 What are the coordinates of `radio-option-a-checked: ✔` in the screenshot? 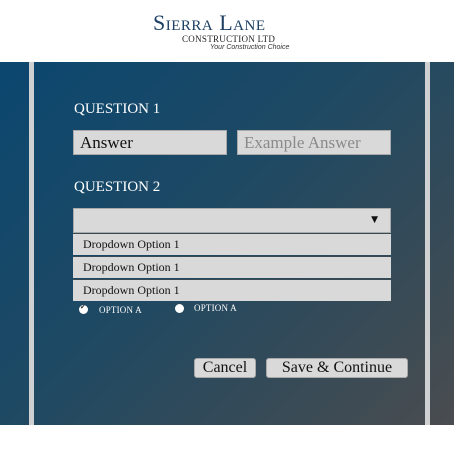 It's located at (83, 308).